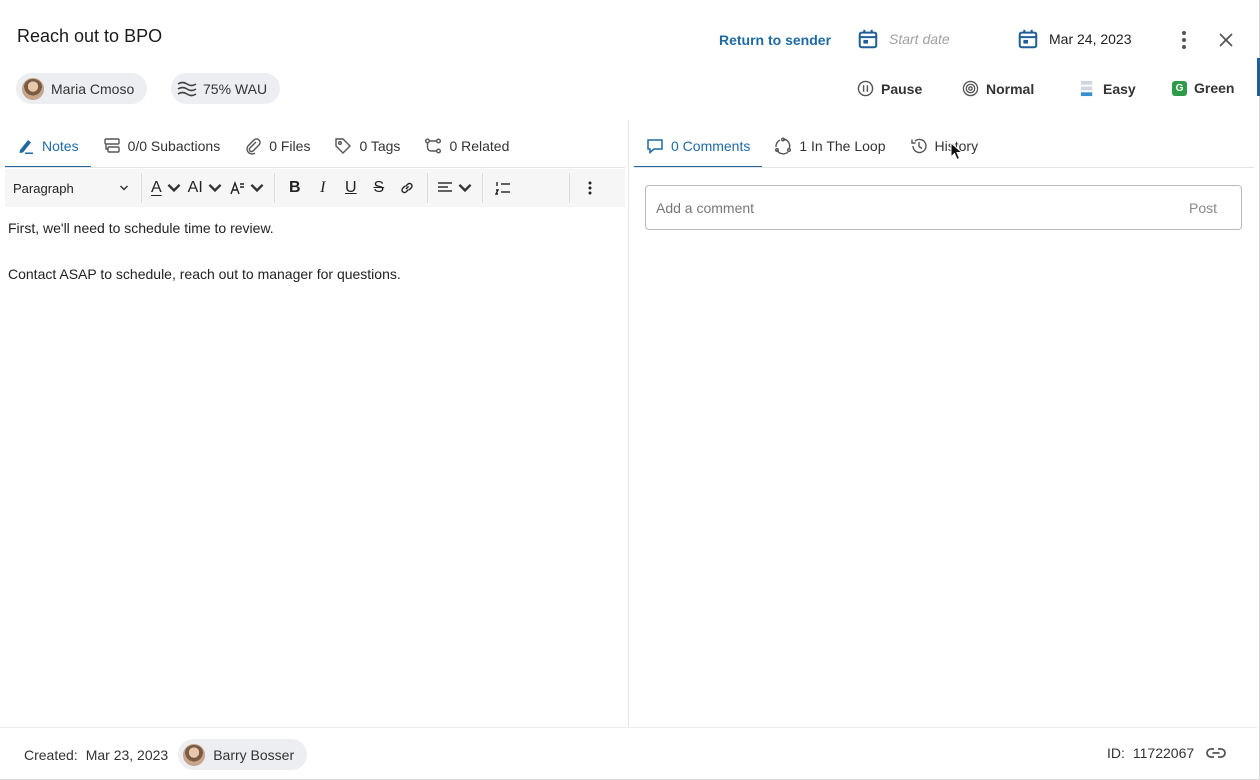 The image size is (1260, 780). I want to click on target-icon, so click(970, 88).